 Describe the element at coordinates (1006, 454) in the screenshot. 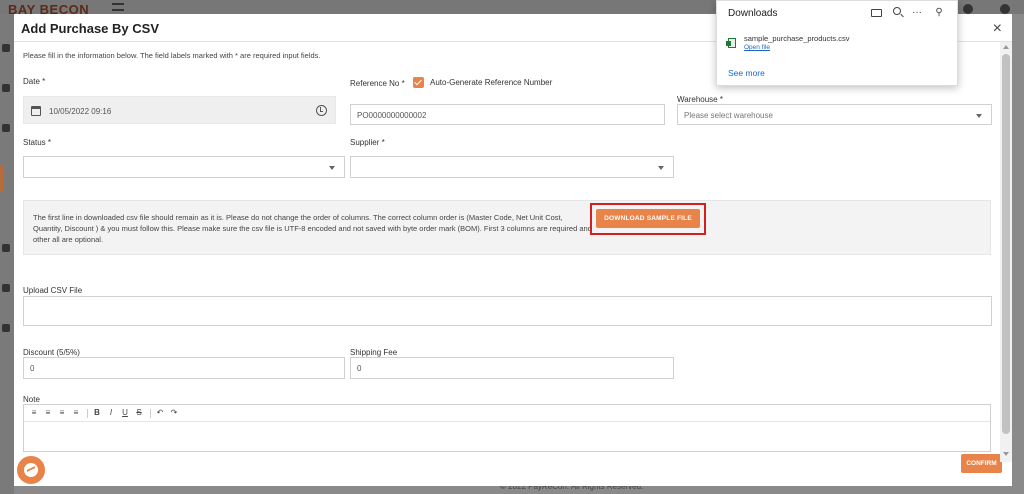

I see `scroll-down-icon` at that location.